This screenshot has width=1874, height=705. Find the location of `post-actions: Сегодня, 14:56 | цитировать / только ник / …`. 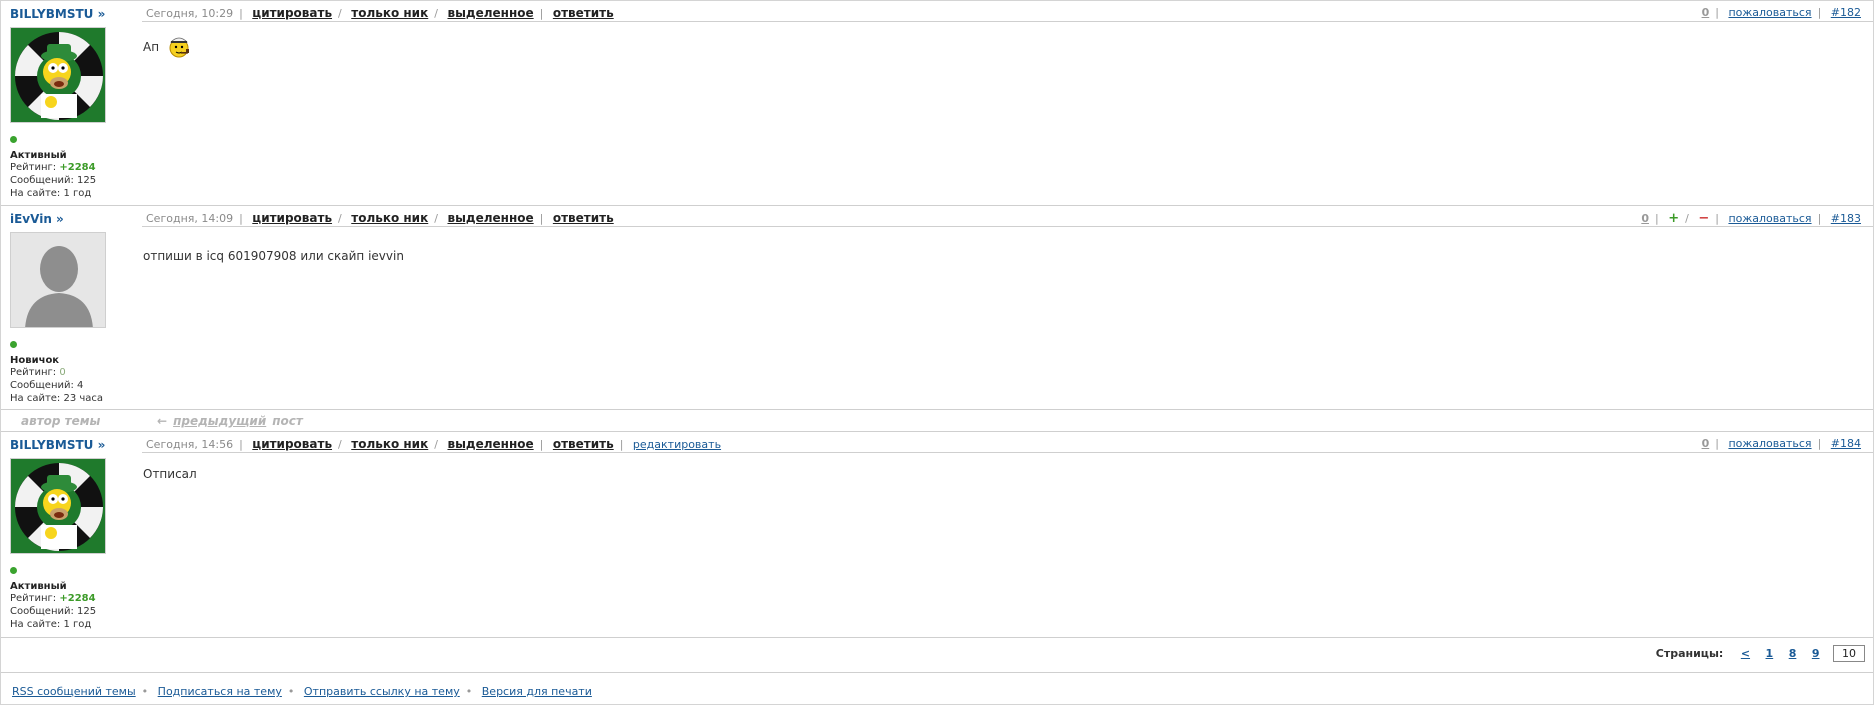

post-actions: Сегодня, 14:56 | цитировать / только ник / … is located at coordinates (434, 444).